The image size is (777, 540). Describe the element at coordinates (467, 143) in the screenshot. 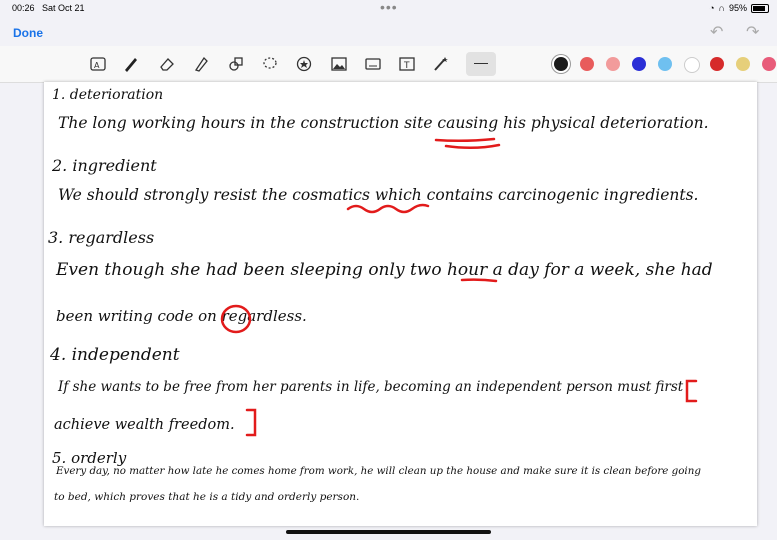

I see `underline-causing` at that location.